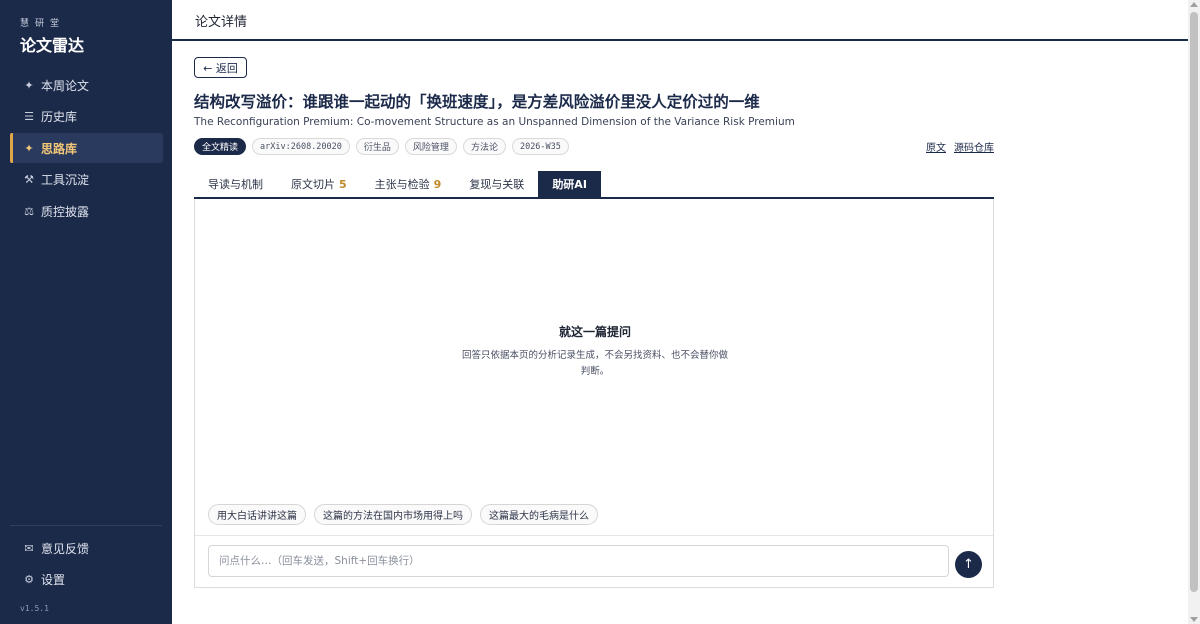  I want to click on page-title: 论文详情, so click(221, 22).